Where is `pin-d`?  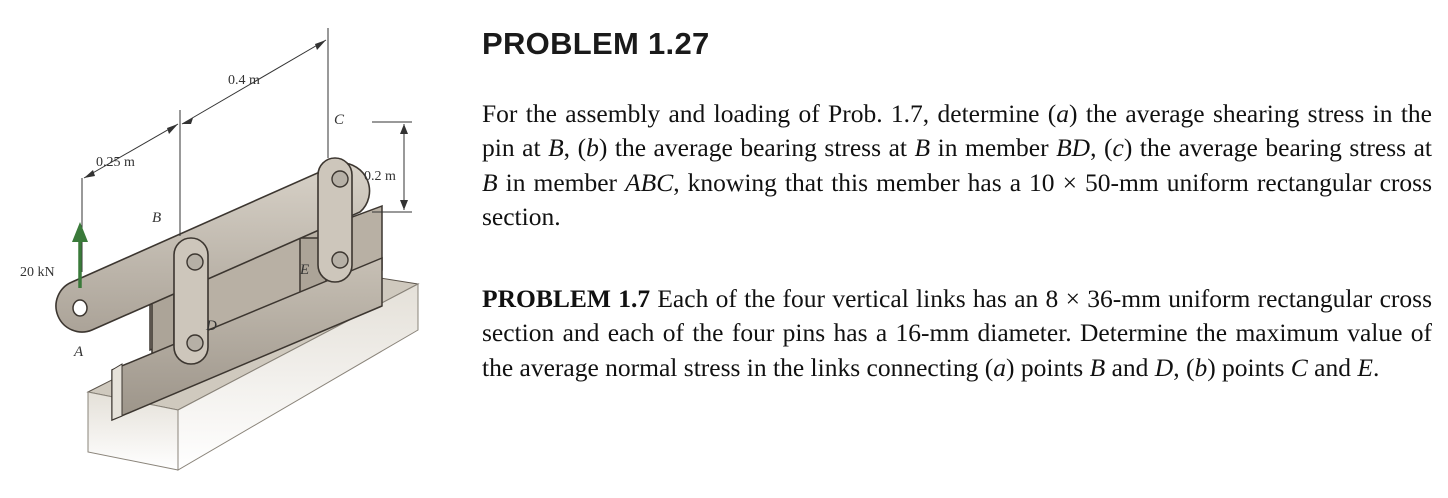
pin-d is located at coordinates (195, 343).